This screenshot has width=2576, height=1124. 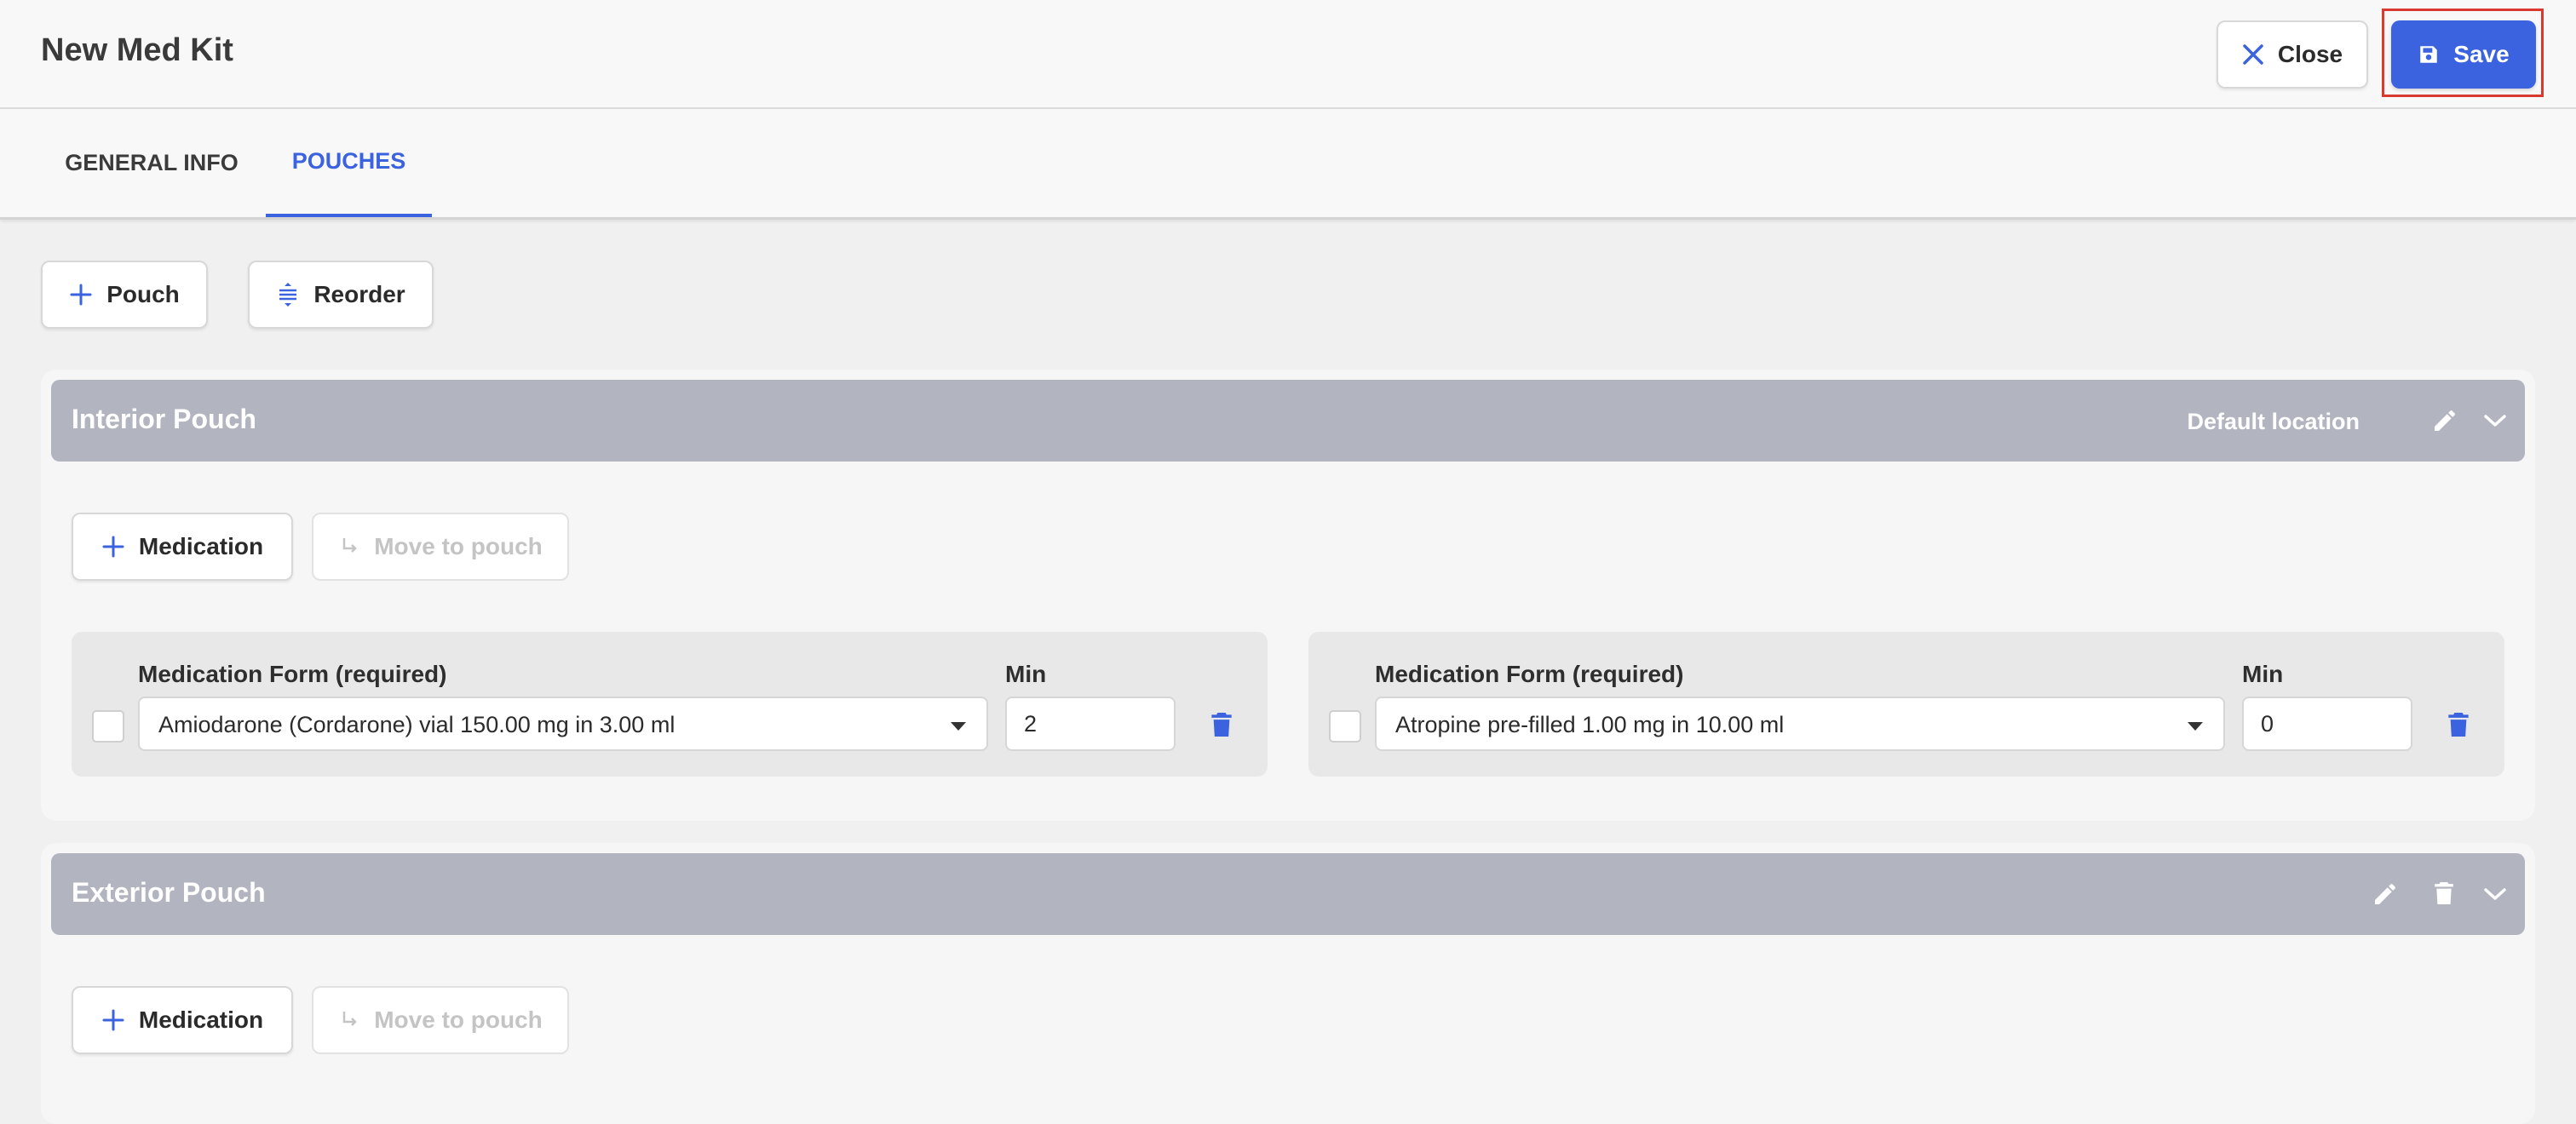 I want to click on tab-general-info: GENERAL INFO, so click(x=151, y=163).